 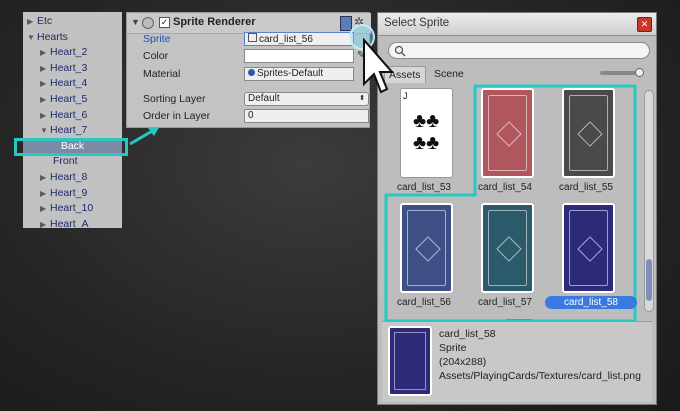 What do you see at coordinates (410, 361) in the screenshot?
I see `preview-thumbnail` at bounding box center [410, 361].